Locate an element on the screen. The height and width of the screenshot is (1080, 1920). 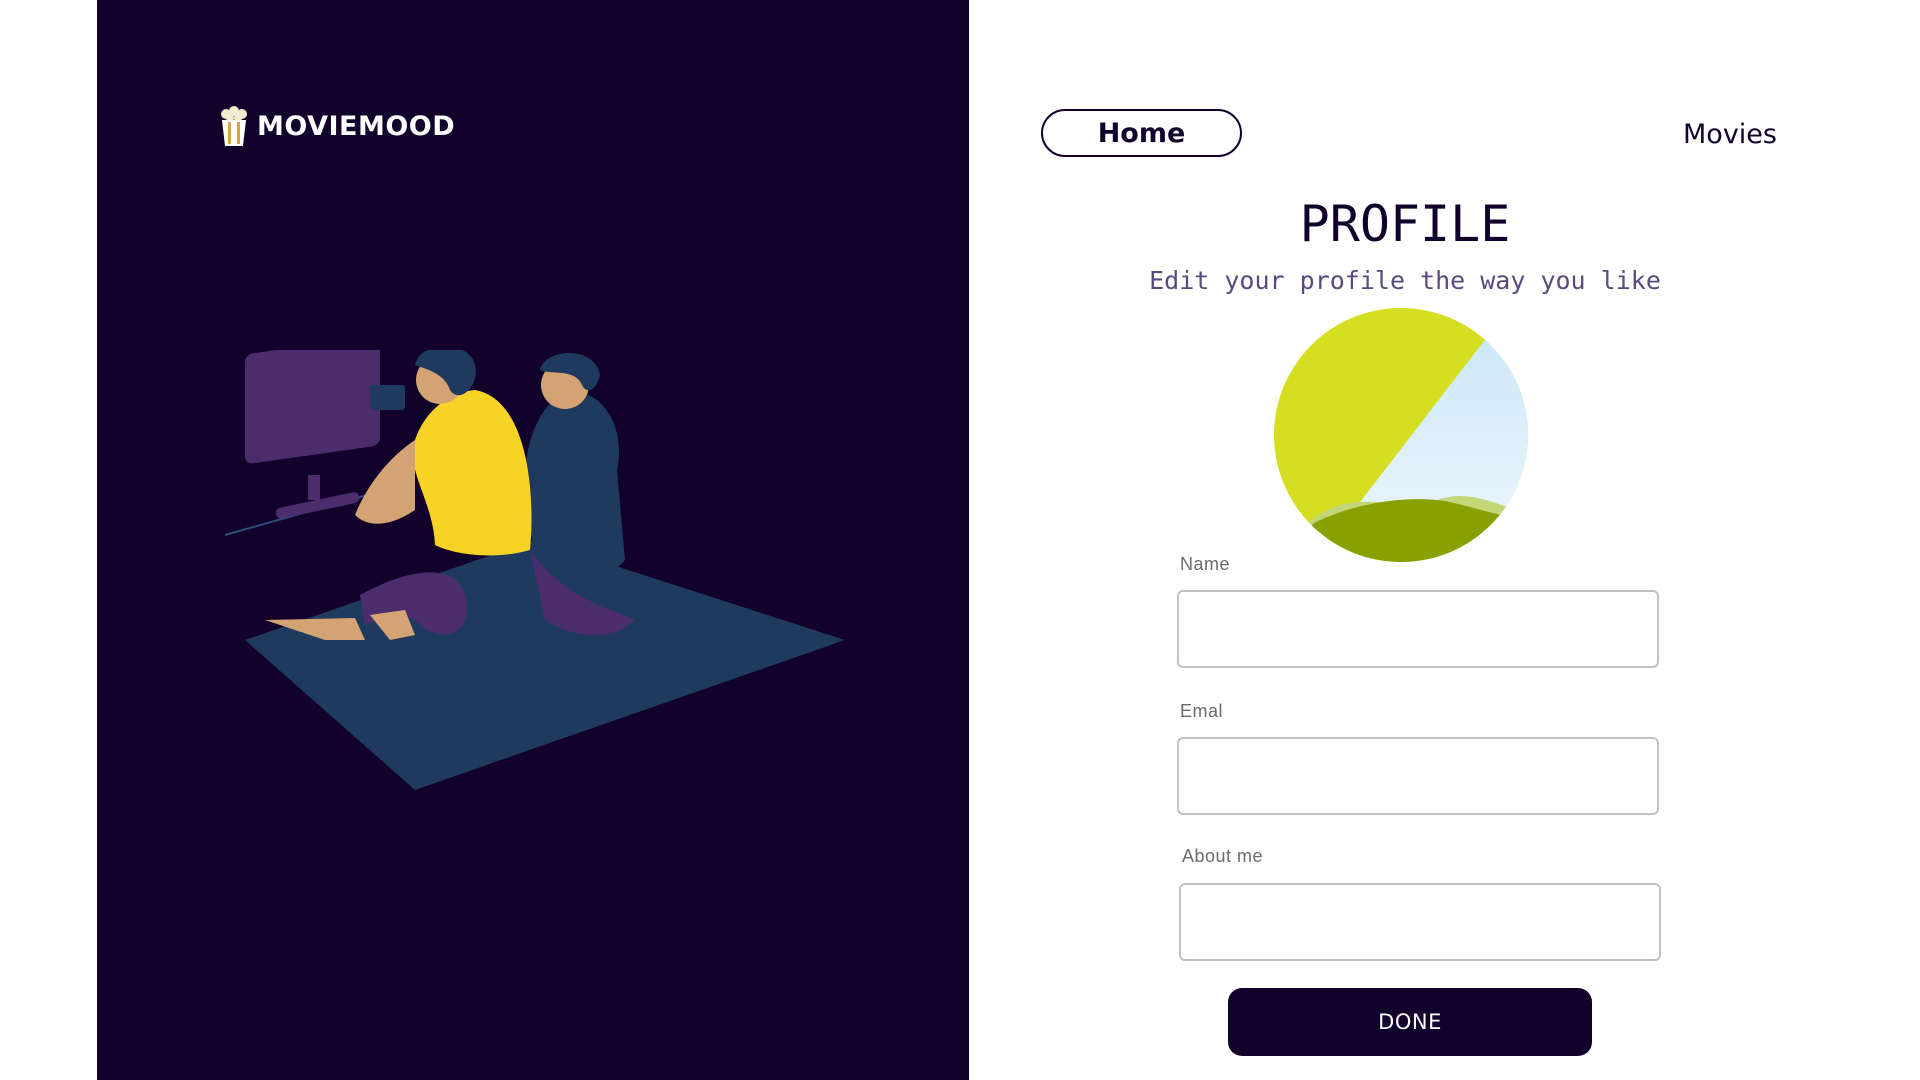
page-title: PROFILE is located at coordinates (1405, 224).